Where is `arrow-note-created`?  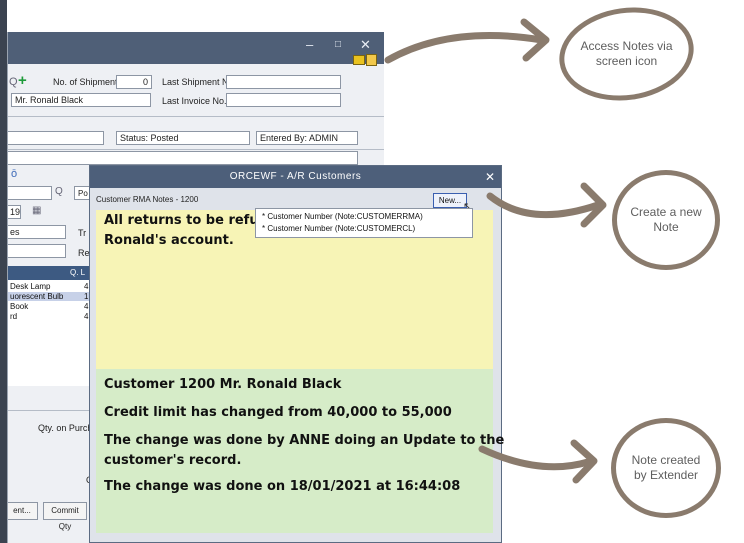
arrow-note-created is located at coordinates (535, 458).